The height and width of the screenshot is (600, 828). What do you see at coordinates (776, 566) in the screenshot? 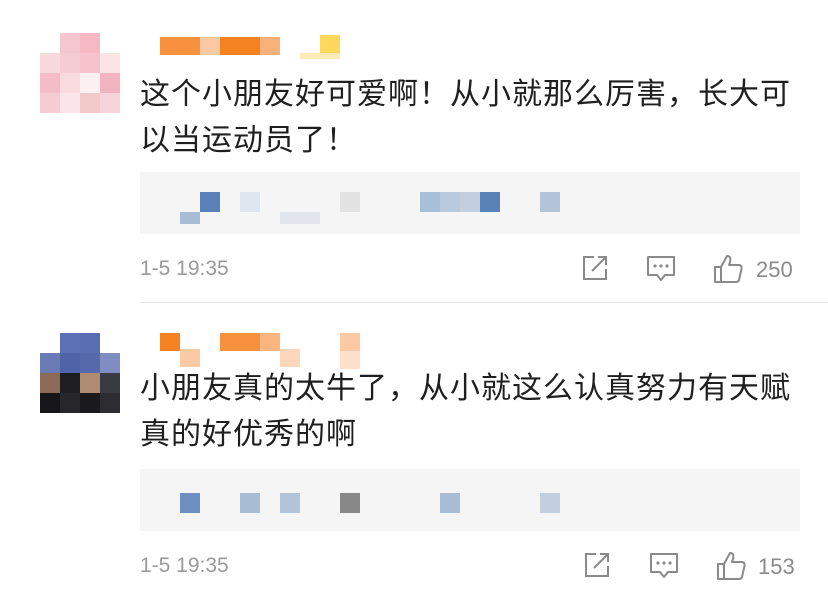
I see `like-count: 153` at bounding box center [776, 566].